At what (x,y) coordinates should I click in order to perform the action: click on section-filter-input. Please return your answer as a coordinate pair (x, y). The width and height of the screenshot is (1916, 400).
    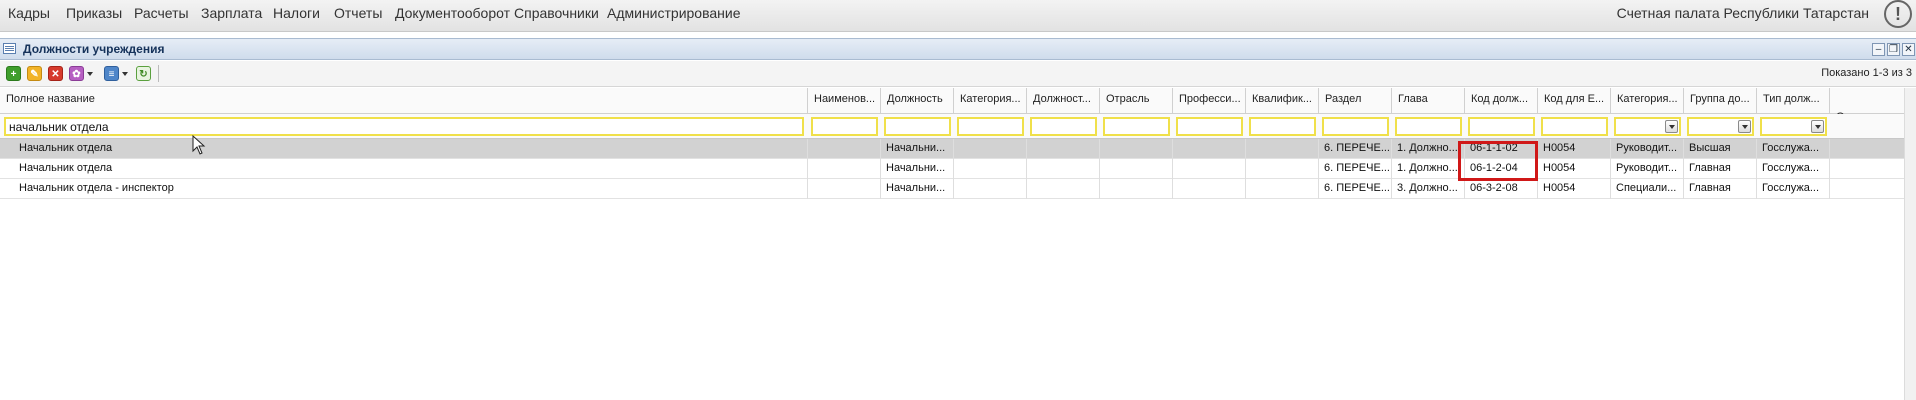
    Looking at the image, I should click on (1355, 126).